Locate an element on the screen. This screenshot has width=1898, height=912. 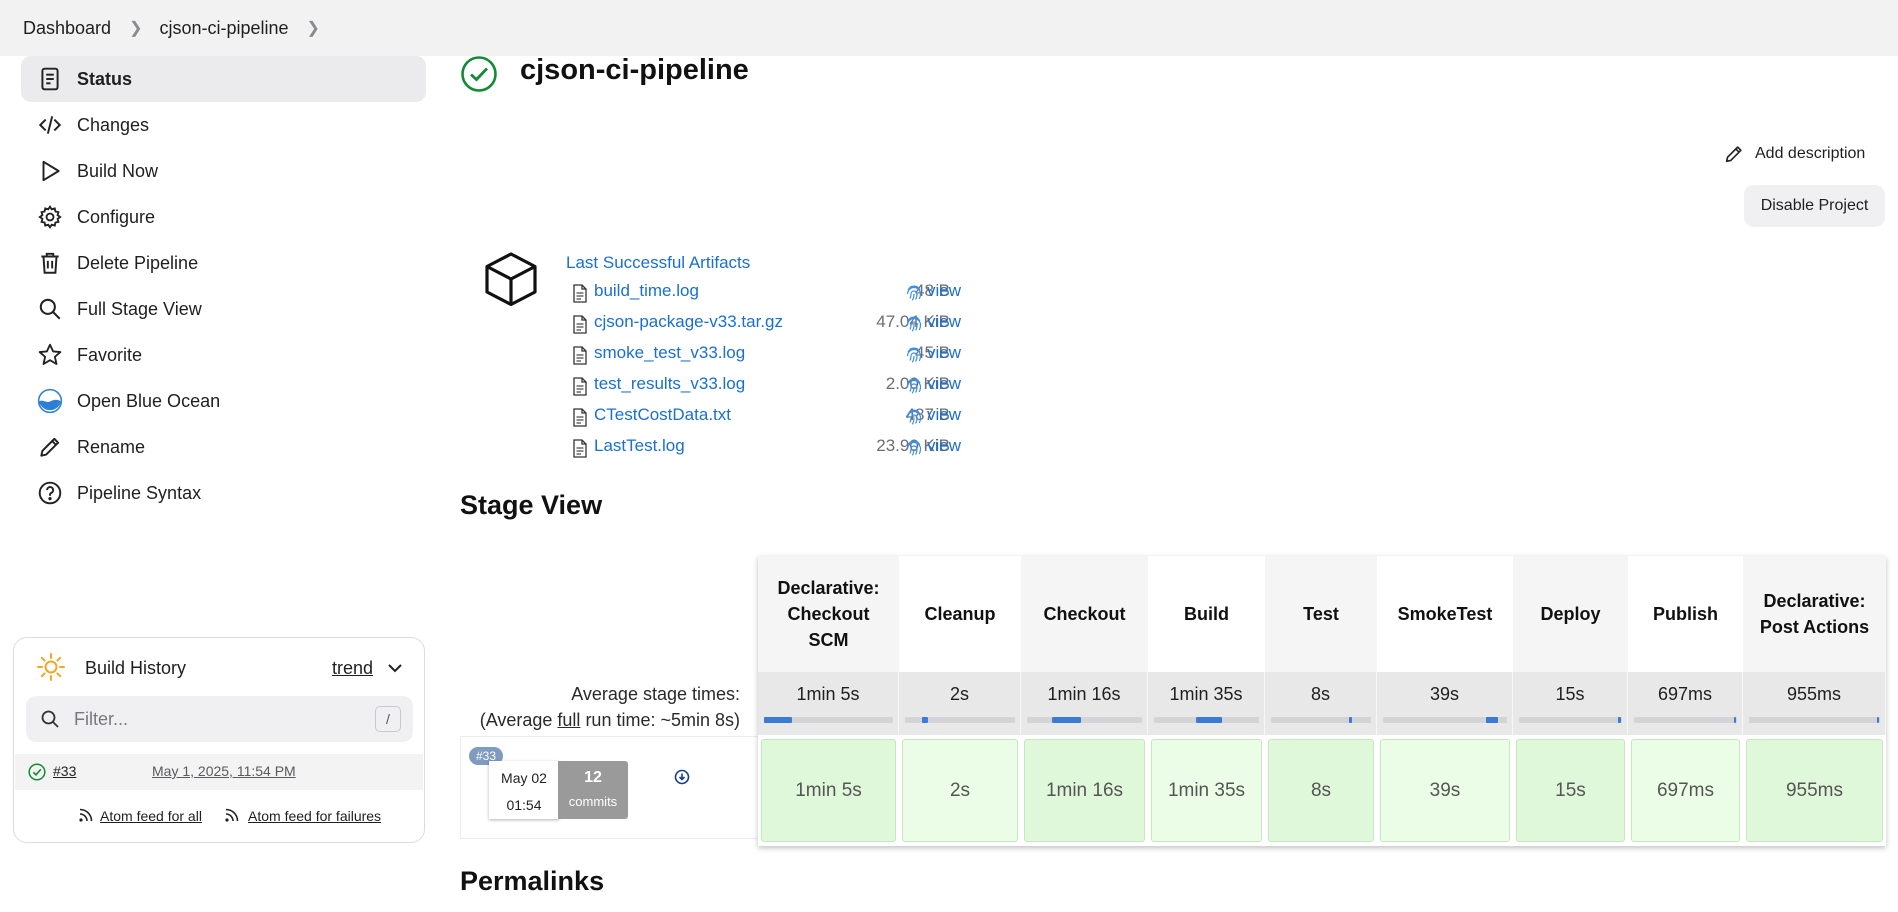
build-history-row: #33 May 1, 2025, 11:54 PM is located at coordinates (219, 772).